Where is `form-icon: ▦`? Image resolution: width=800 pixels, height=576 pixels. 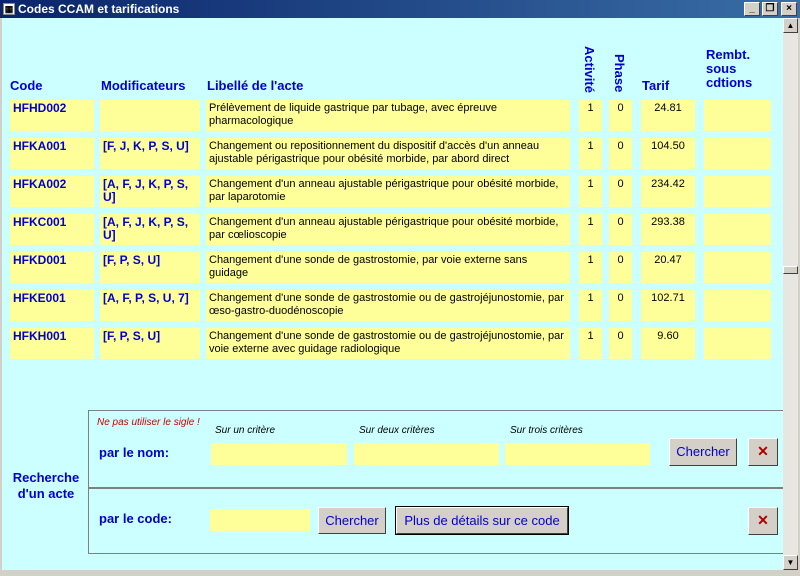
form-icon: ▦ is located at coordinates (9, 9).